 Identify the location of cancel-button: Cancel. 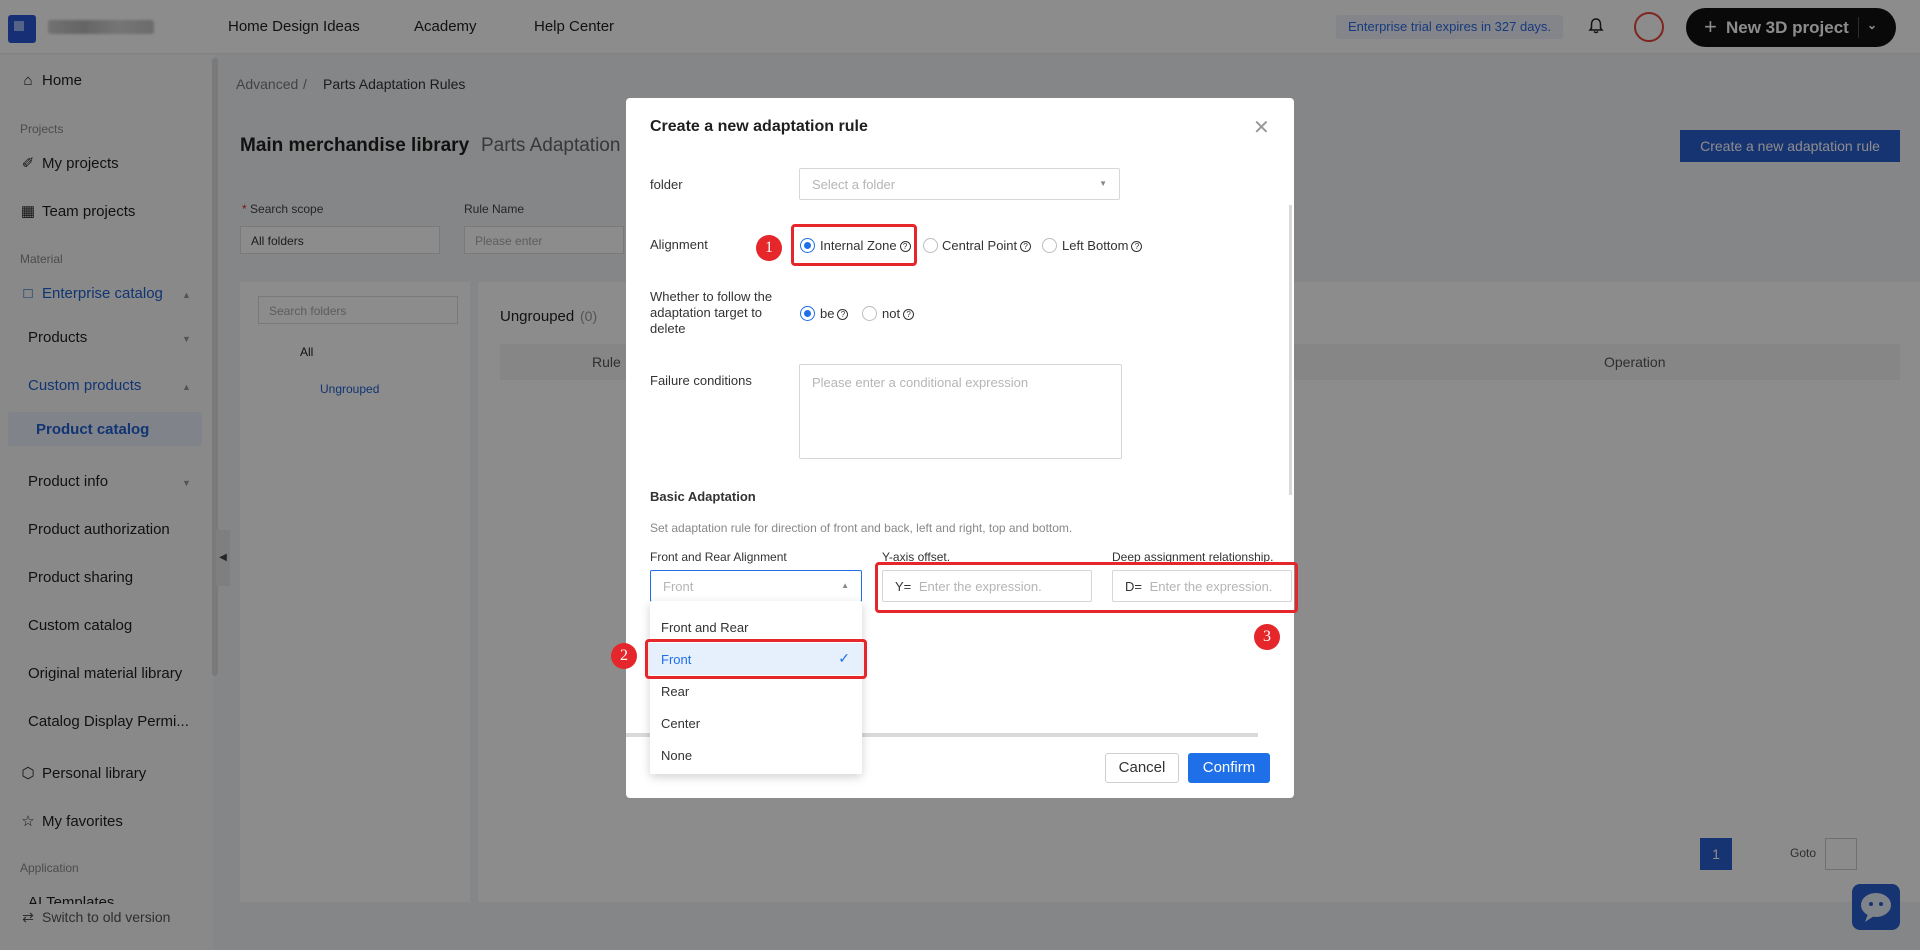
(1142, 768).